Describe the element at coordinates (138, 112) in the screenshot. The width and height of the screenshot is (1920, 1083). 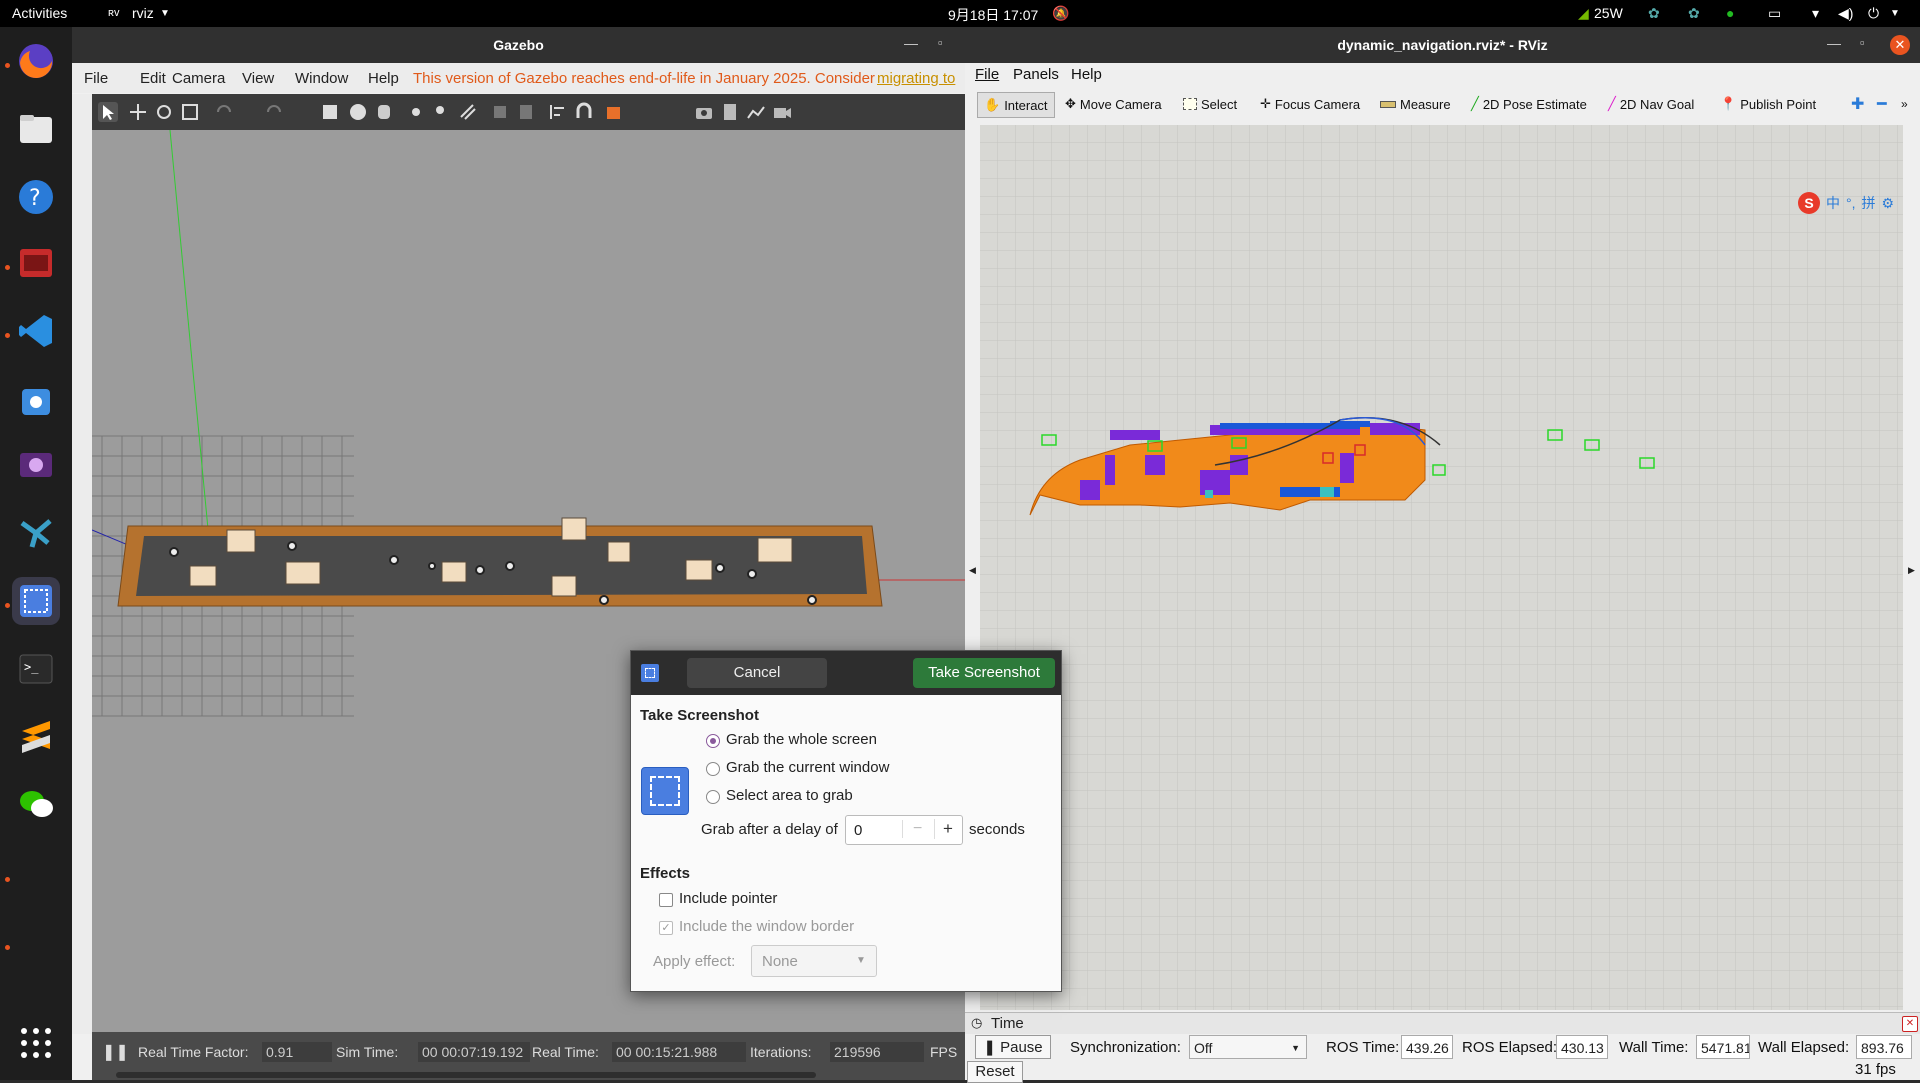
I see `translate-icon` at that location.